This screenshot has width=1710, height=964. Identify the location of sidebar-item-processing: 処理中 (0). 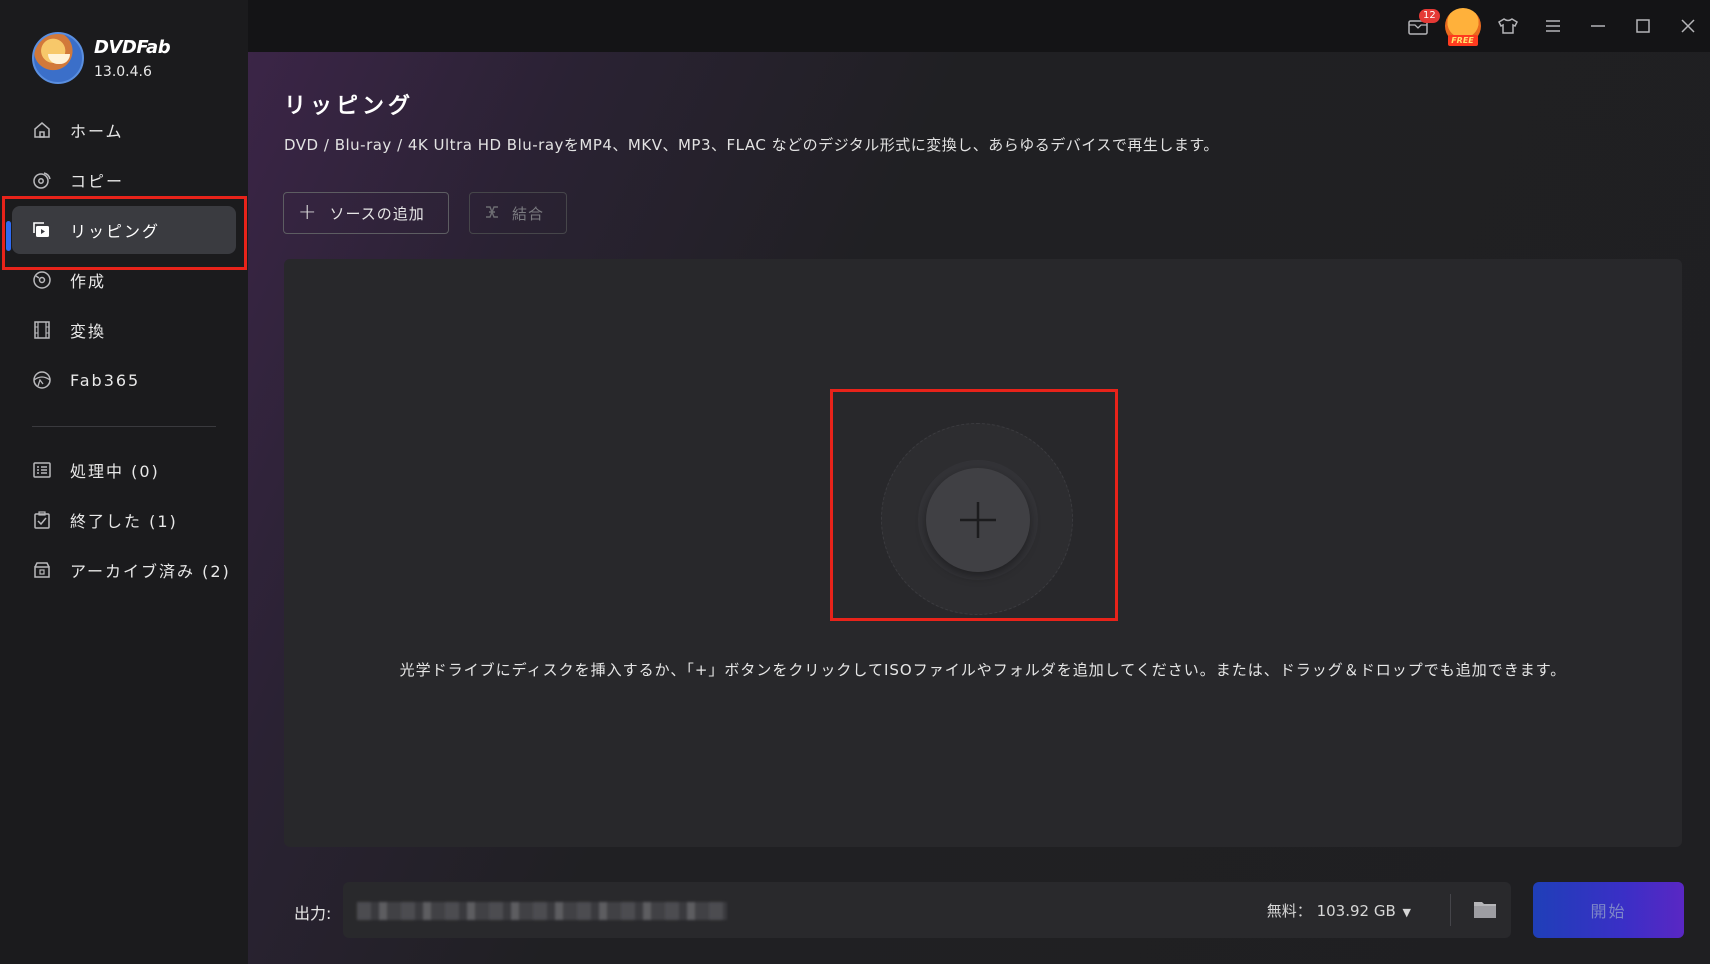
(124, 470).